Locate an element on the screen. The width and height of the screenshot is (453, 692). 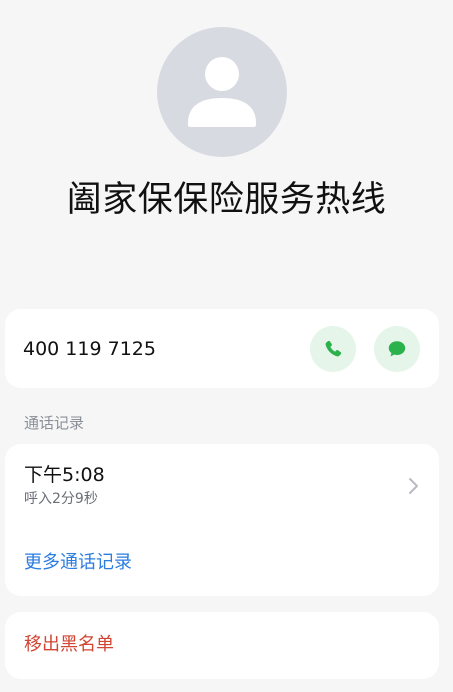
person-icon is located at coordinates (222, 92).